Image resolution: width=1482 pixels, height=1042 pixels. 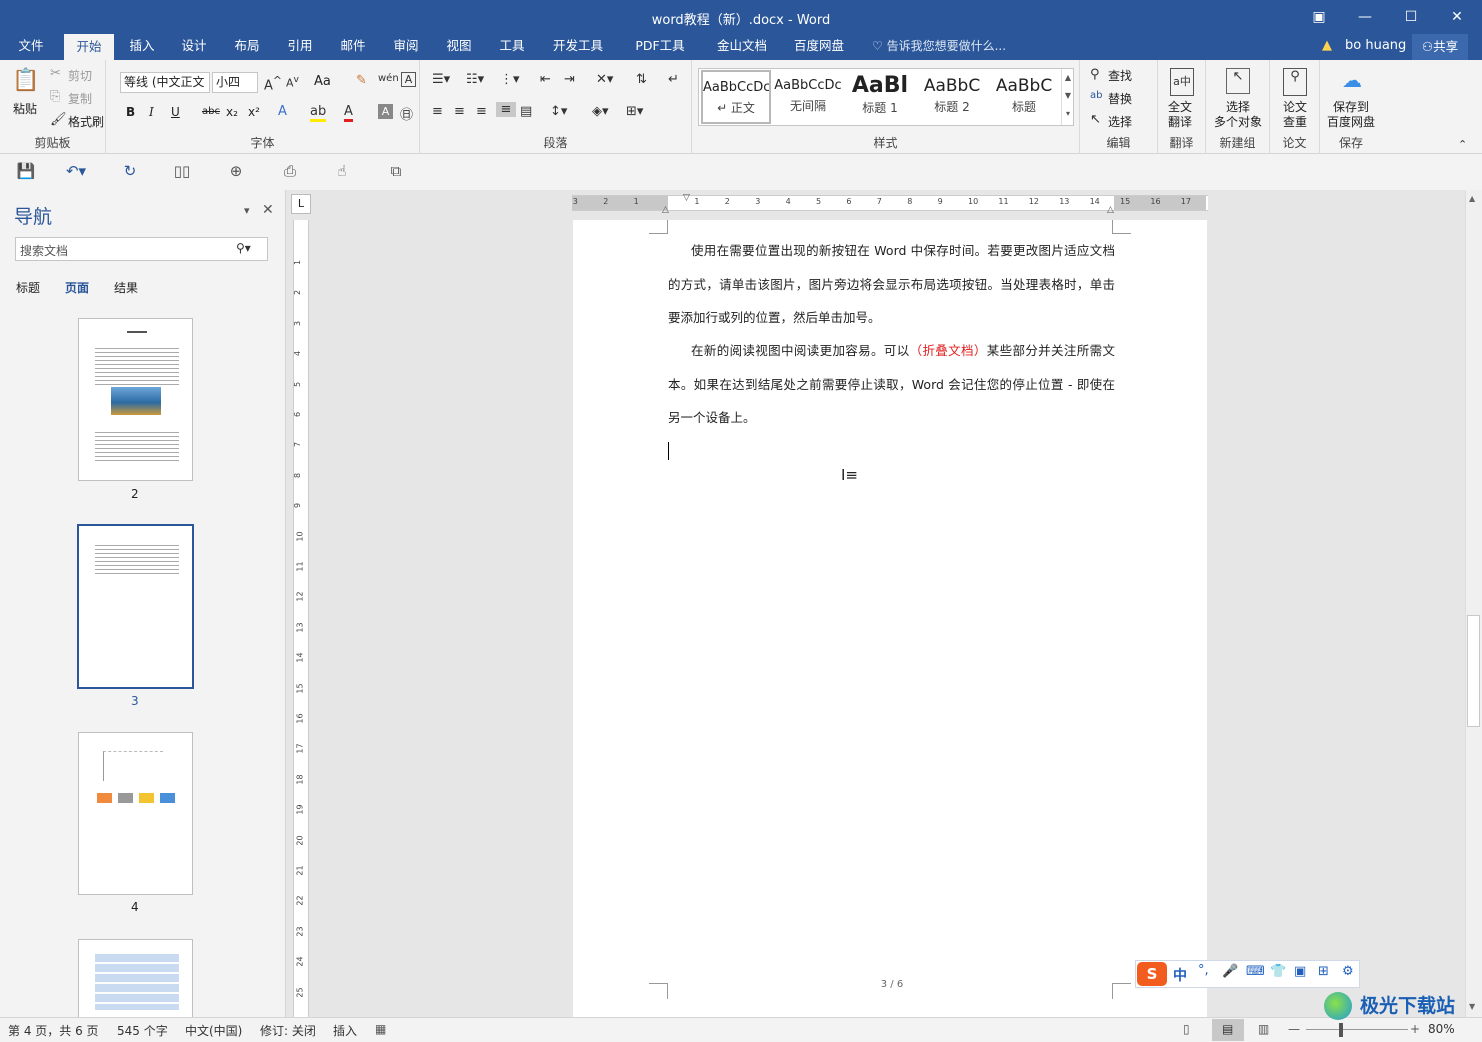 What do you see at coordinates (380, 1029) in the screenshot?
I see `macro-icon: ▦` at bounding box center [380, 1029].